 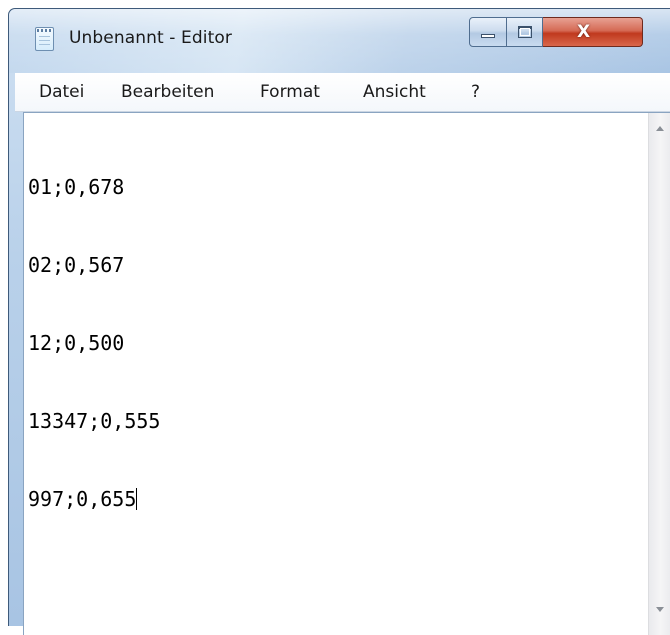 I want to click on window-title: Unbenannt - Editor, so click(x=150, y=38).